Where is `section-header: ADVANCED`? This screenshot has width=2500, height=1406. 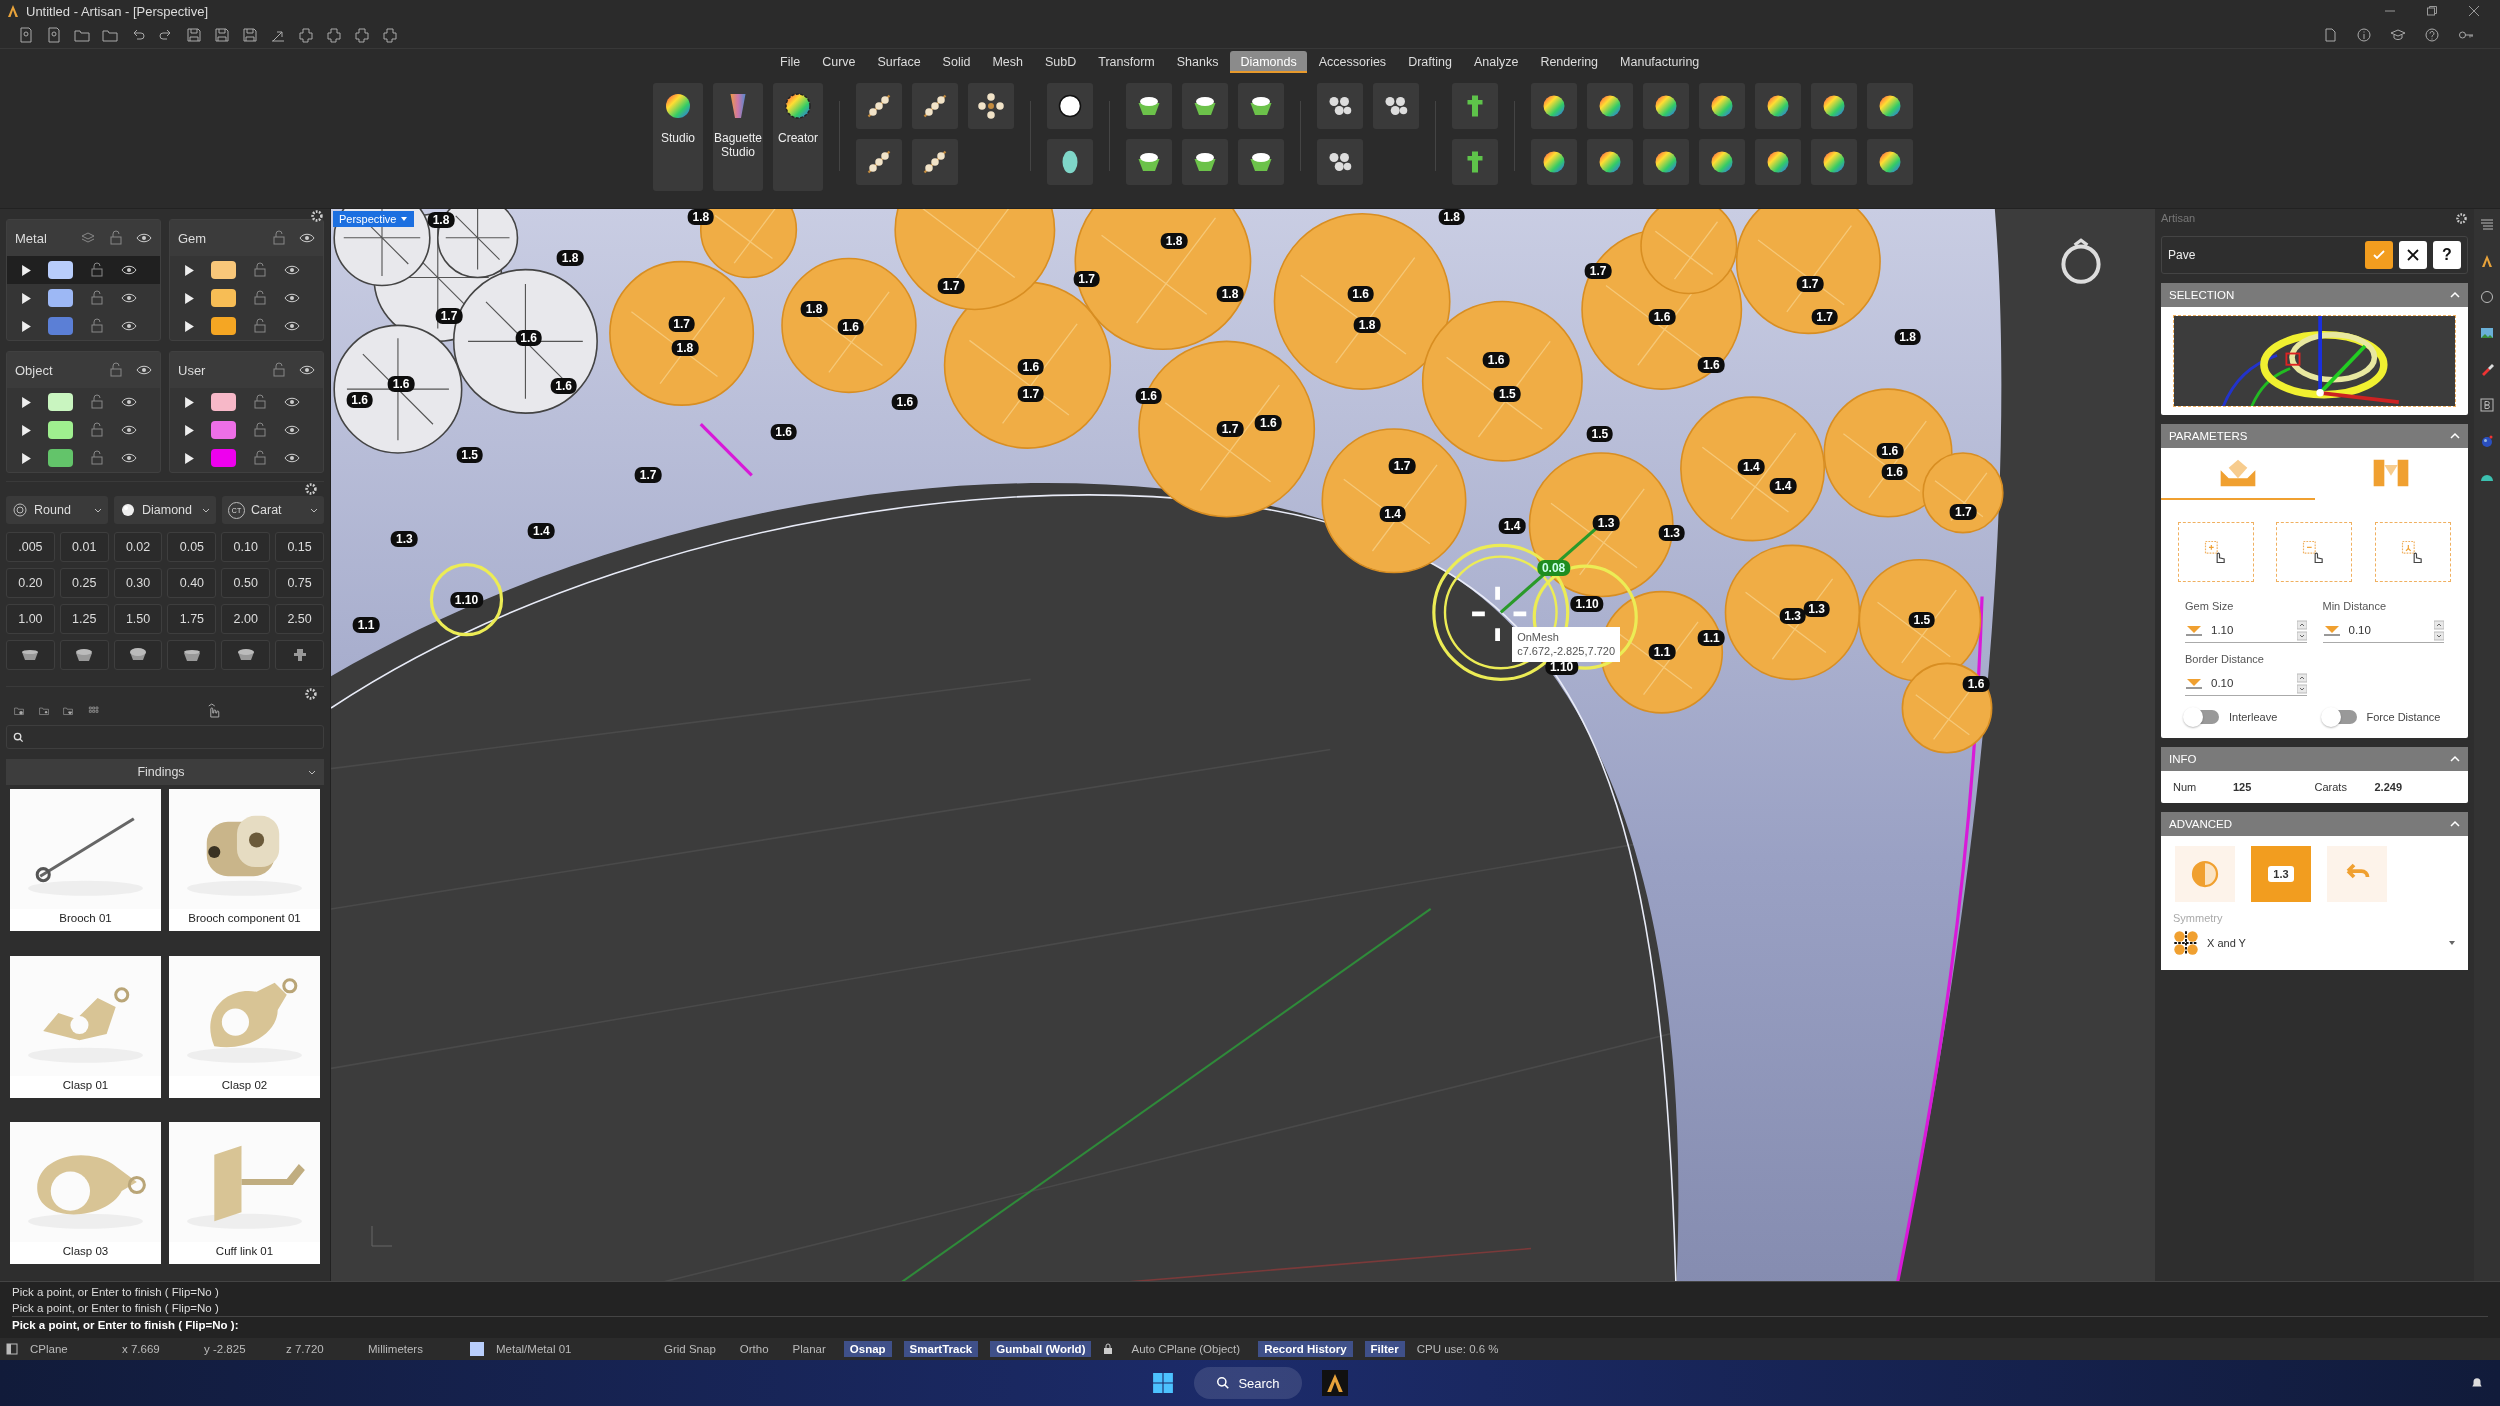
section-header: ADVANCED is located at coordinates (2314, 824).